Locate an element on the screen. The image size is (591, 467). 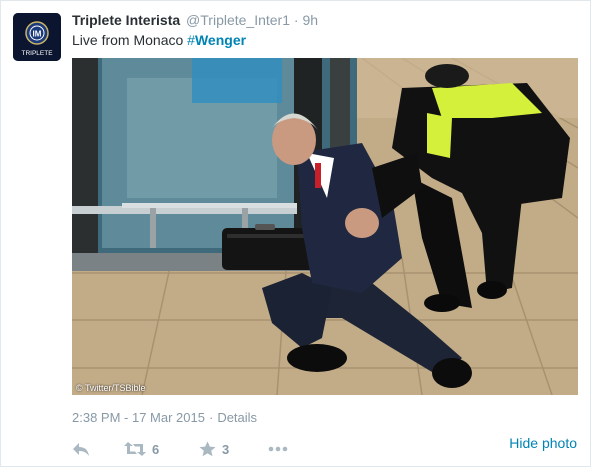
more-button is located at coordinates (278, 449).